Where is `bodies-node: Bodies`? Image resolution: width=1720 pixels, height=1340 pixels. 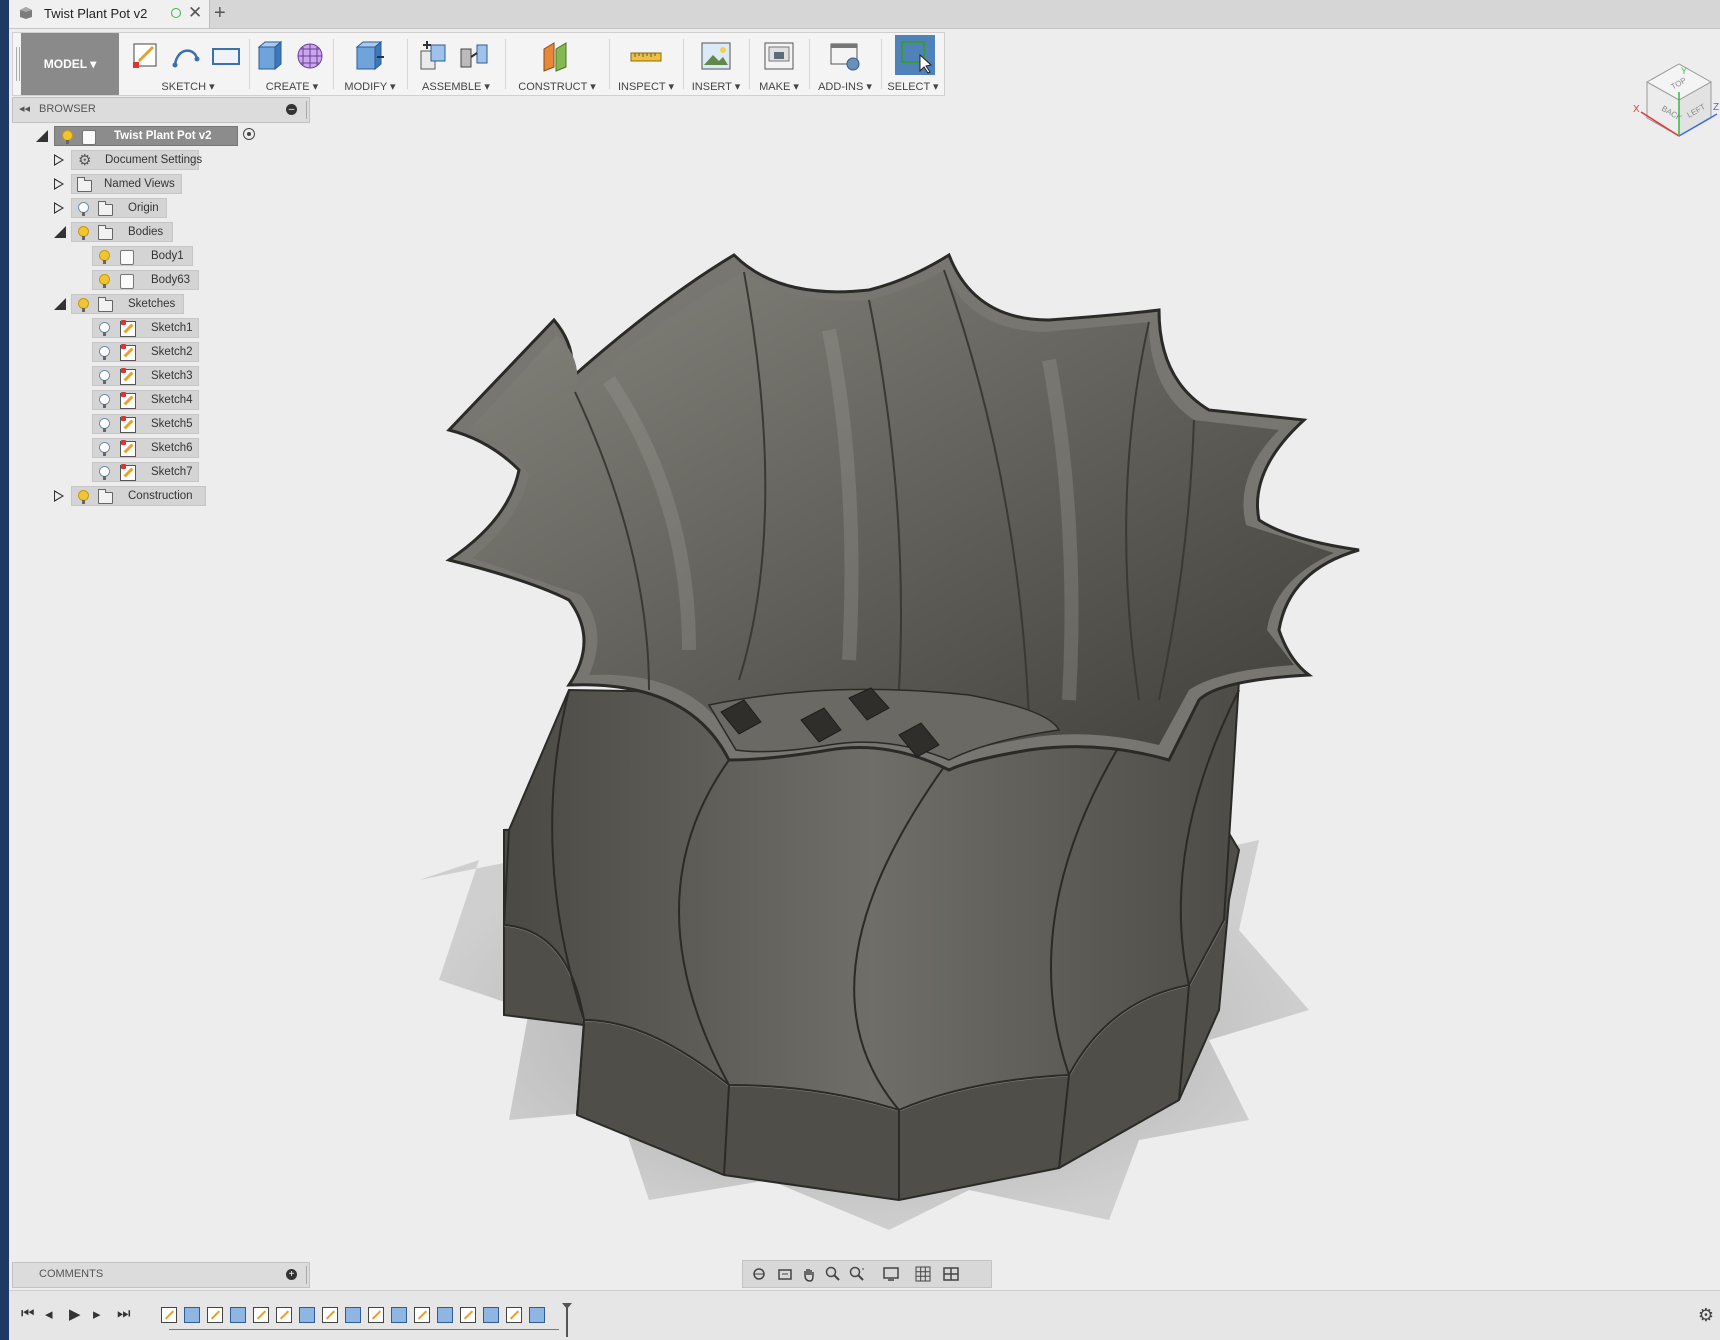
bodies-node: Bodies is located at coordinates (122, 232).